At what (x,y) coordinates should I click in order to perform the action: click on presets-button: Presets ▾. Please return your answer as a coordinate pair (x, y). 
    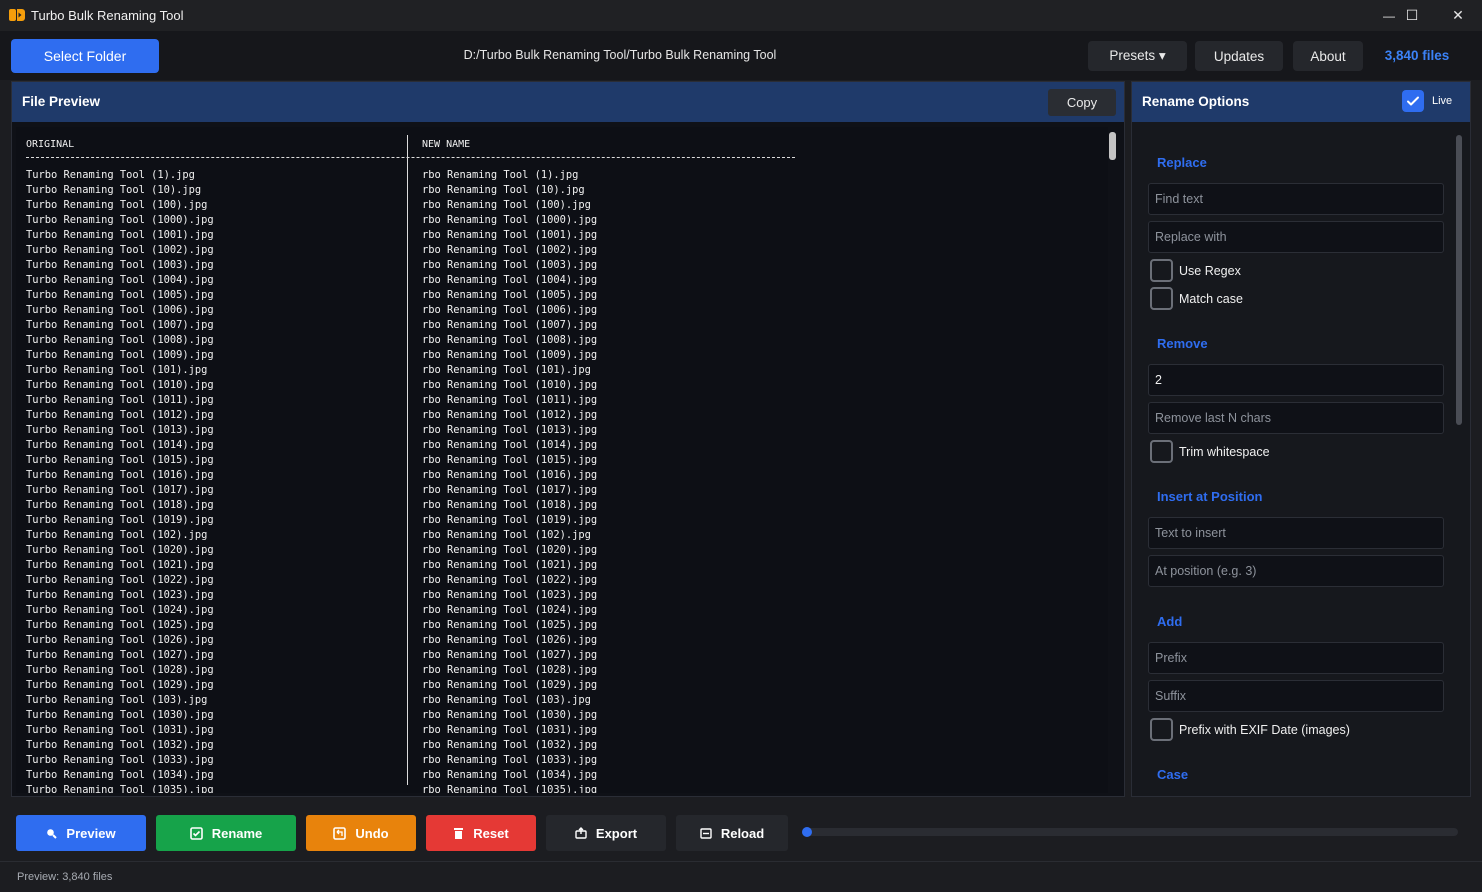
    Looking at the image, I should click on (1137, 56).